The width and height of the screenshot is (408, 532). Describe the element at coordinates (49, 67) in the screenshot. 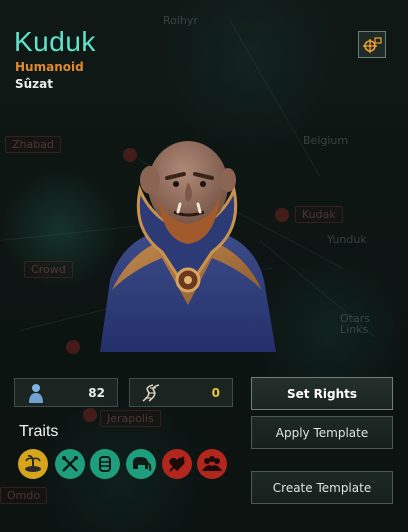

I see `species-class: Humanoid` at that location.